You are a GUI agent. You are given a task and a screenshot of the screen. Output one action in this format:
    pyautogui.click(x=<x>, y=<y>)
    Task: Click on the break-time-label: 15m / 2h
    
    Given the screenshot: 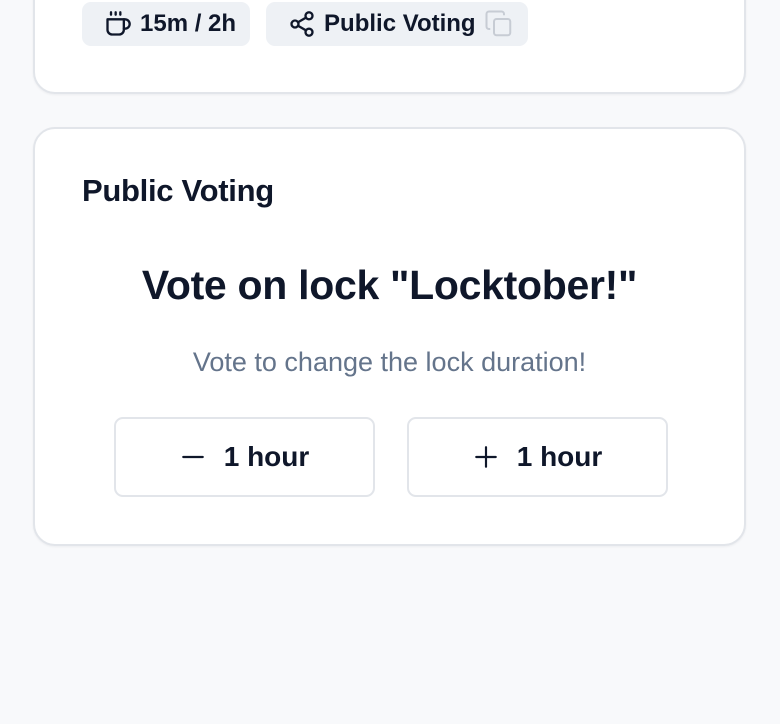 What is the action you would take?
    pyautogui.click(x=188, y=23)
    